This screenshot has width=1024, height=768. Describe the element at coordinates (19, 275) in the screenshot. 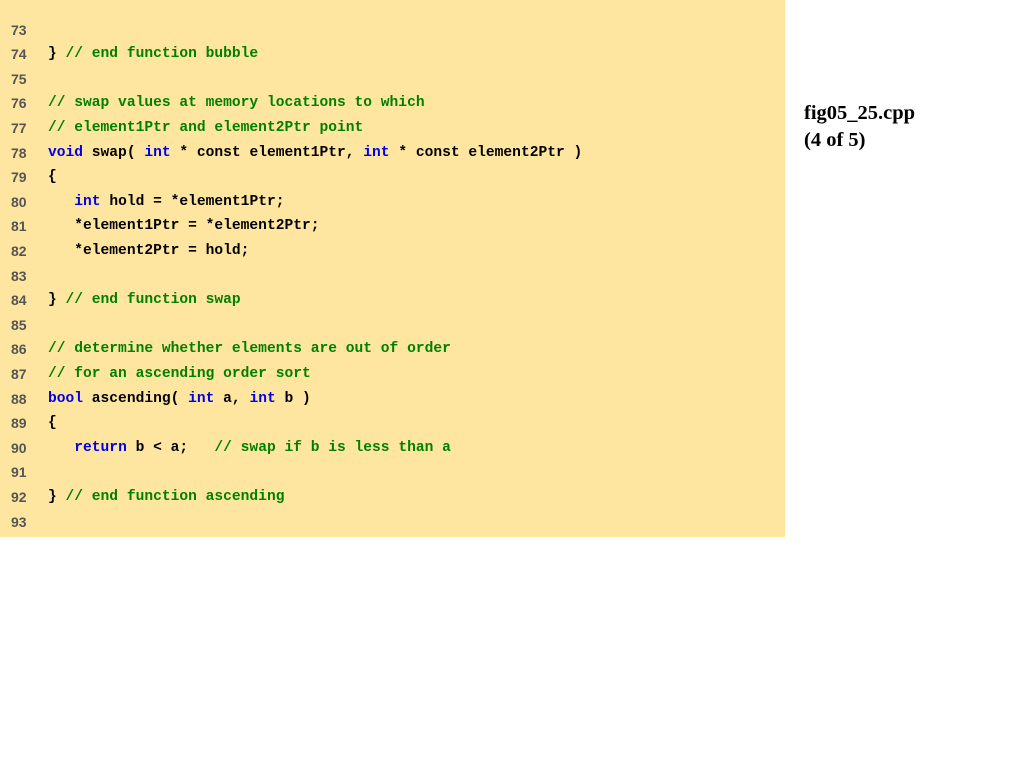

I see `line-number: 83` at that location.